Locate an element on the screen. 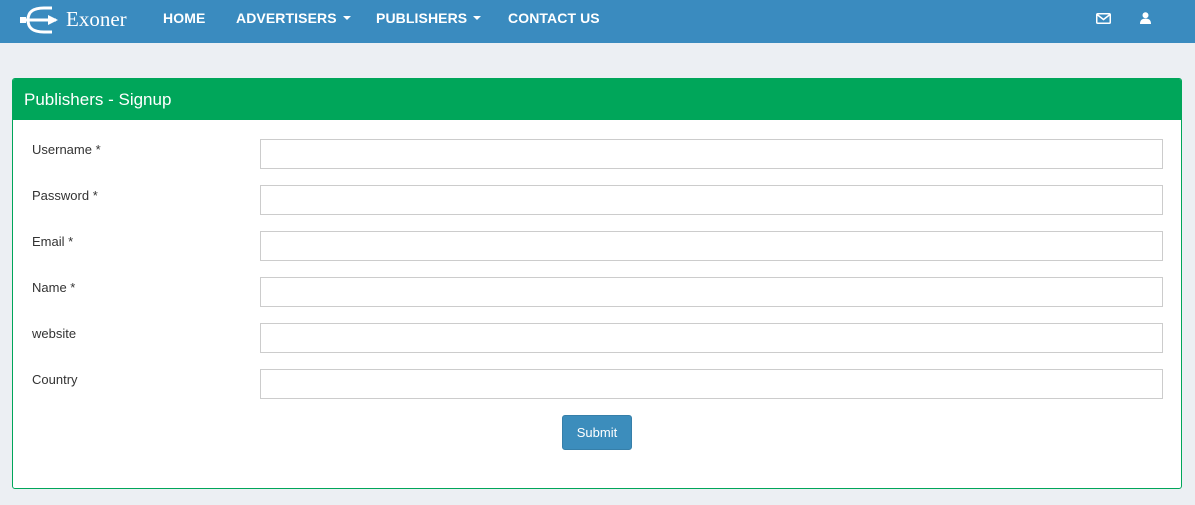 This screenshot has height=505, width=1195. country-field is located at coordinates (711, 384).